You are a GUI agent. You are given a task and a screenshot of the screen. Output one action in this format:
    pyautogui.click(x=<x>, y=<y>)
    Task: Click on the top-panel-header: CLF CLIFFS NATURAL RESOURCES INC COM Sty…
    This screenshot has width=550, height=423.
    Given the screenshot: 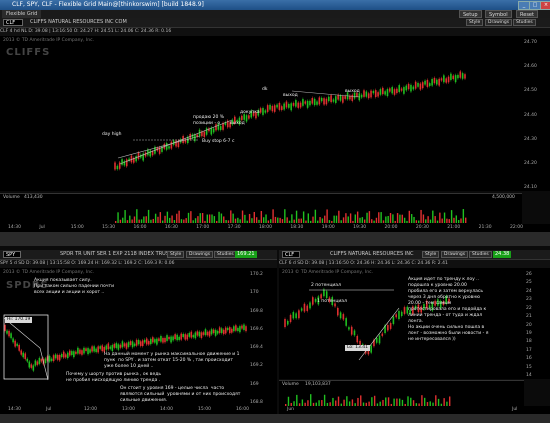 What is the action you would take?
    pyautogui.click(x=275, y=23)
    